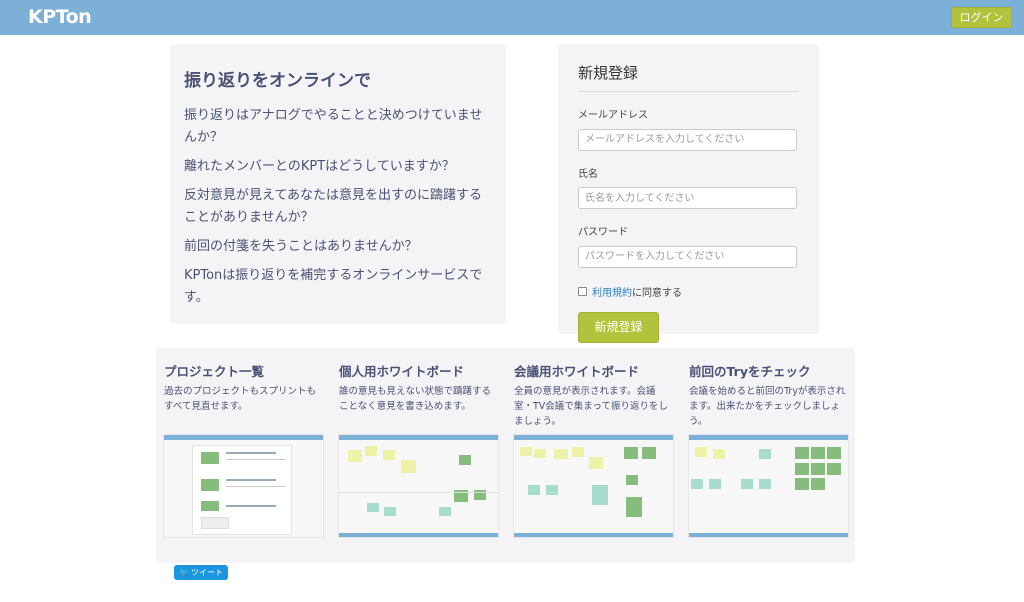  What do you see at coordinates (415, 399) in the screenshot?
I see `feature-description: 誰の意見も見えない状態で躊躇することなく意見を書き込めます。` at bounding box center [415, 399].